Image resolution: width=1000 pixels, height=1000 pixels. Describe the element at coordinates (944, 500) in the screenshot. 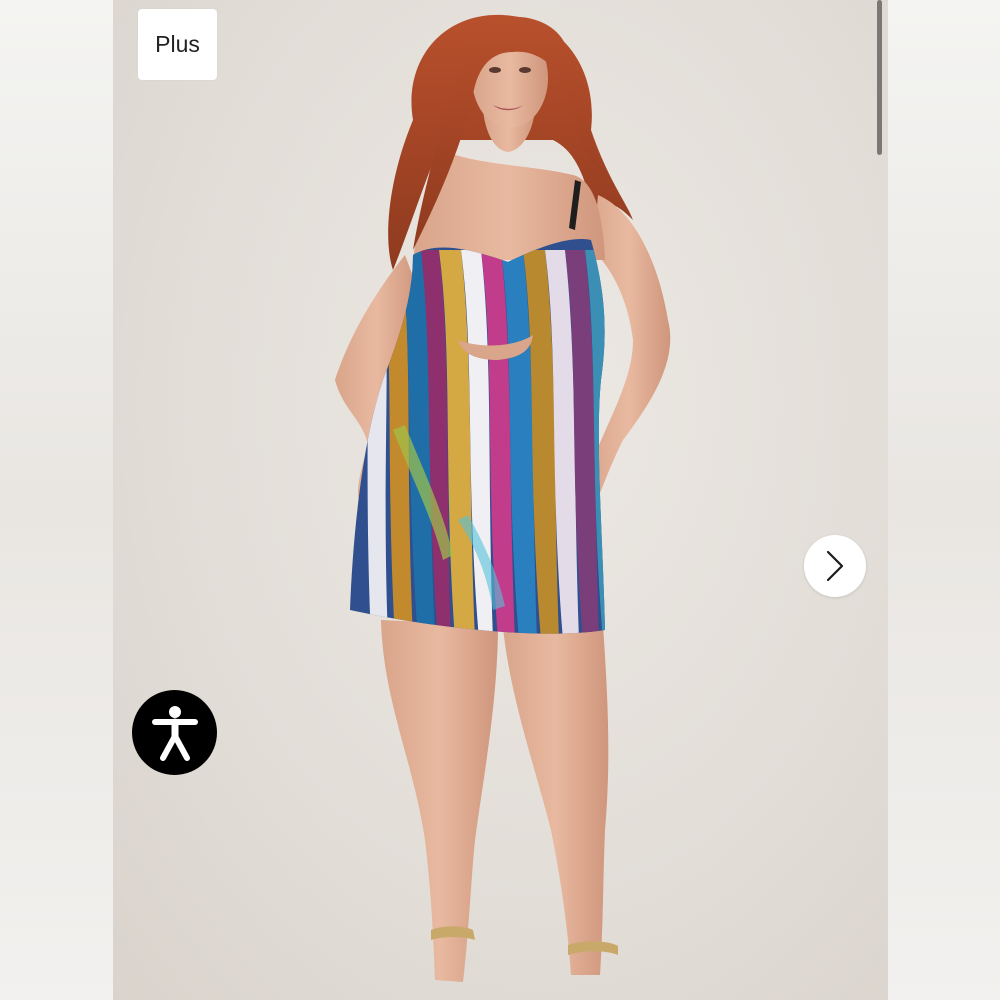

I see `right-margin` at that location.